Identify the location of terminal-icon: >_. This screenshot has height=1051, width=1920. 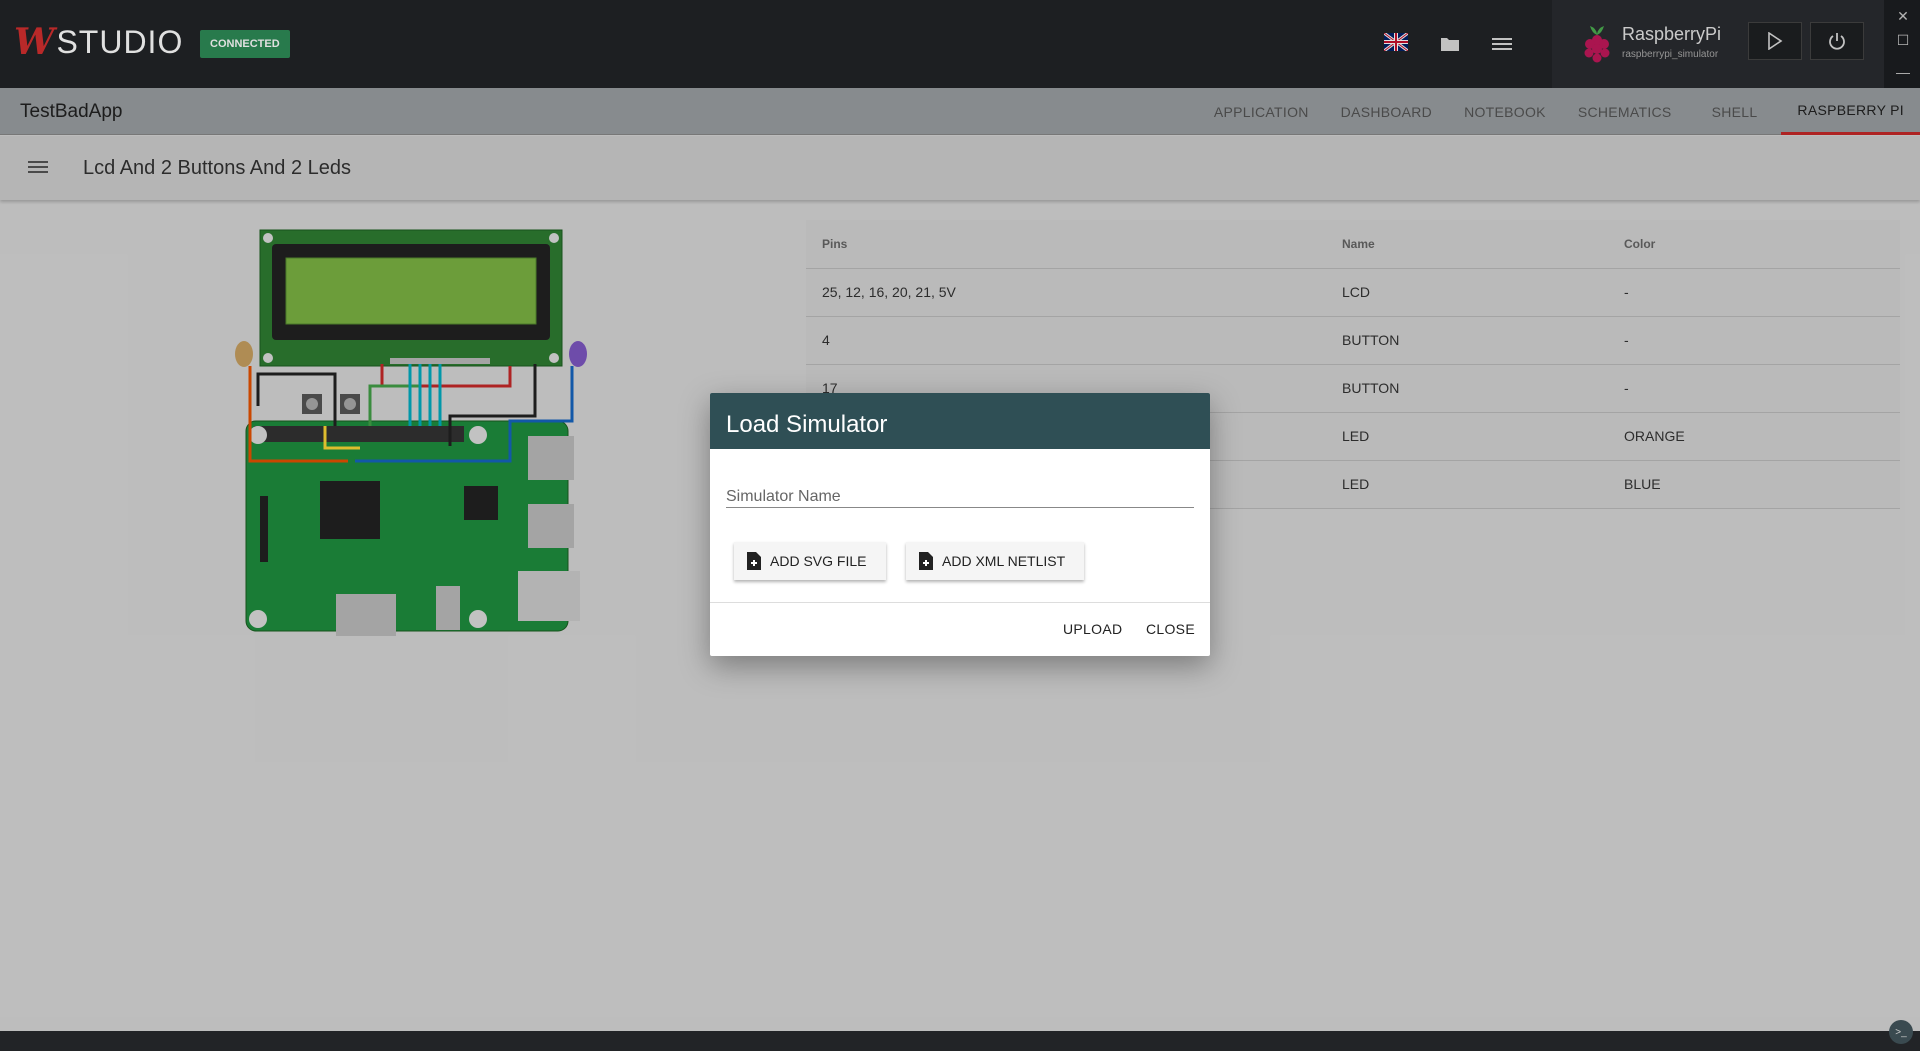
(1901, 1032).